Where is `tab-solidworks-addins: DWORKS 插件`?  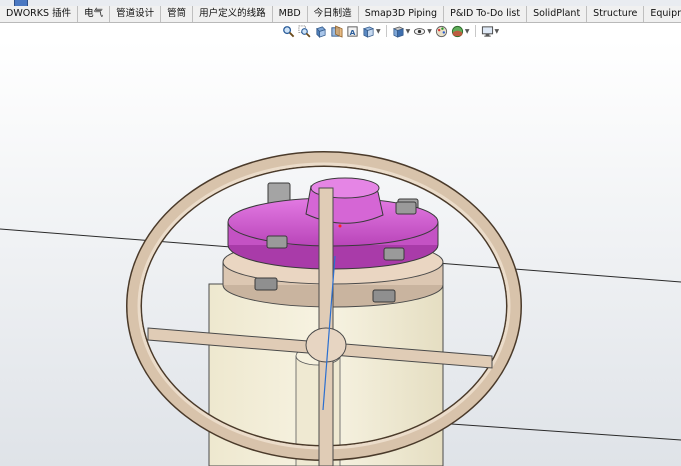
tab-solidworks-addins: DWORKS 插件 is located at coordinates (39, 14).